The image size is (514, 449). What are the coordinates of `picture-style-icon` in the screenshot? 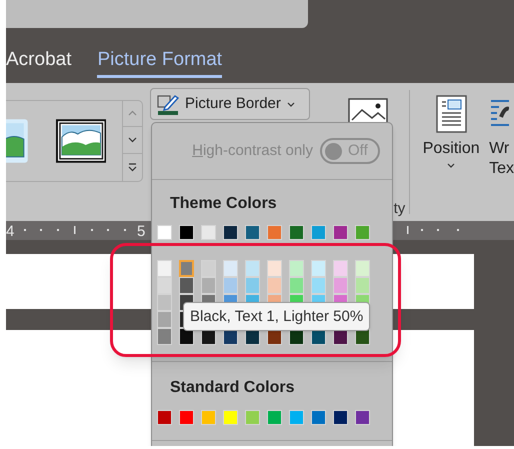 It's located at (81, 141).